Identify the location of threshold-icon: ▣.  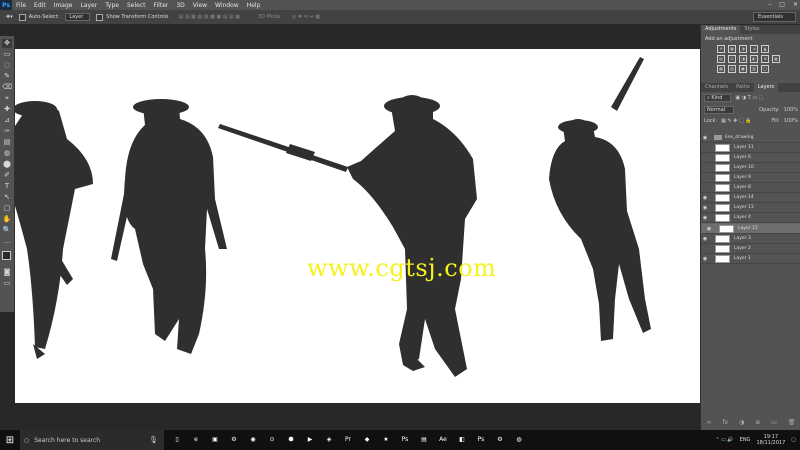
(743, 69).